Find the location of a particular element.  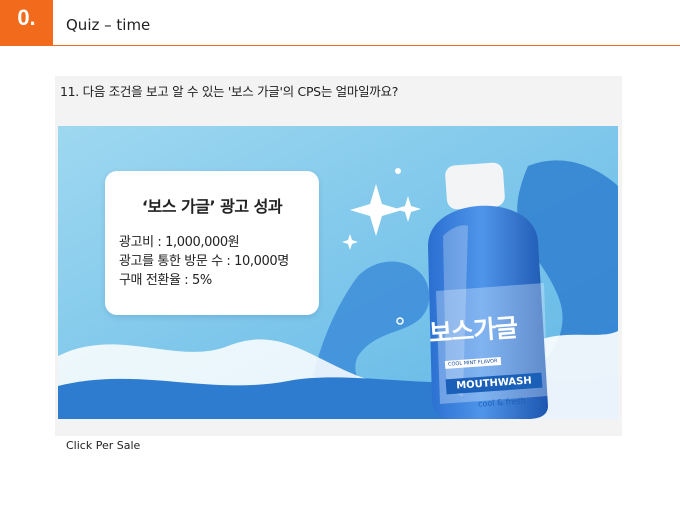

ad-visits-line: 광고를 통한 방문 수 : 10,000명 is located at coordinates (204, 261).